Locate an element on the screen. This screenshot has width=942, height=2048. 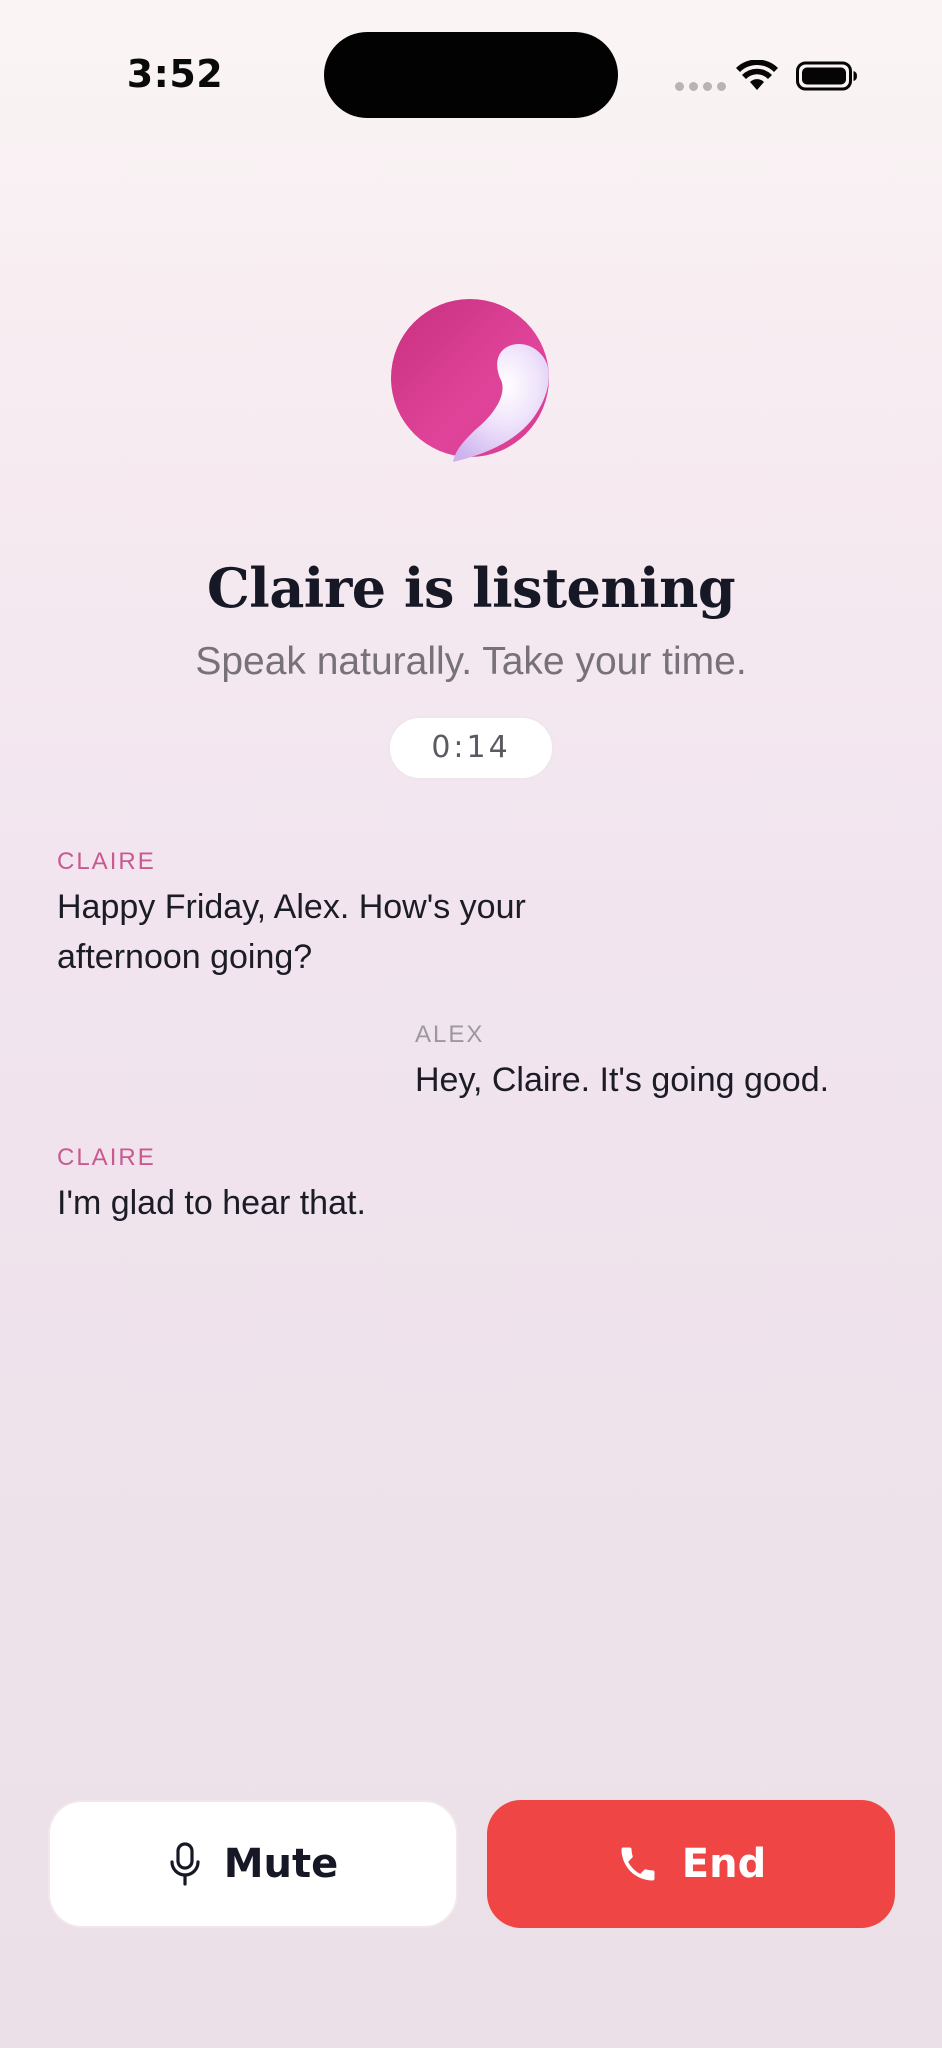
dynamic-island is located at coordinates (471, 75).